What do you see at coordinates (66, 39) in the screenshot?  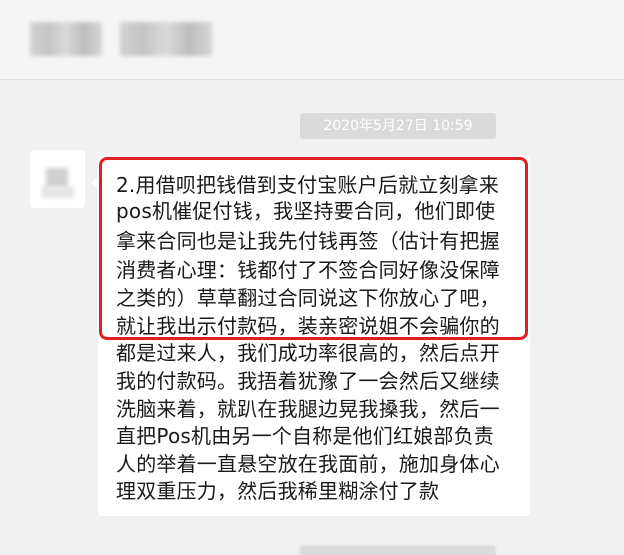 I see `redacted-contact-name` at bounding box center [66, 39].